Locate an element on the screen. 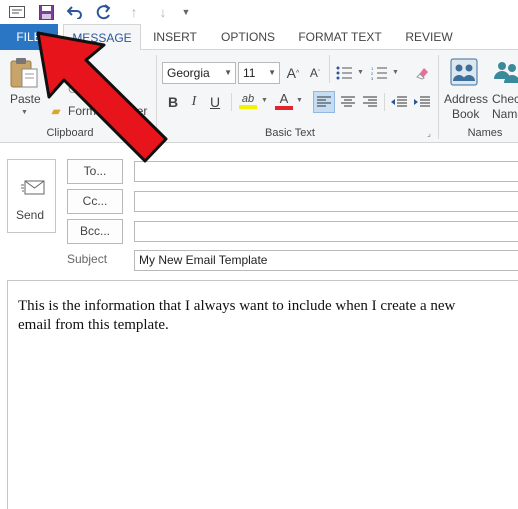 Image resolution: width=518 pixels, height=509 pixels. tab-options: OPTIONS is located at coordinates (248, 37).